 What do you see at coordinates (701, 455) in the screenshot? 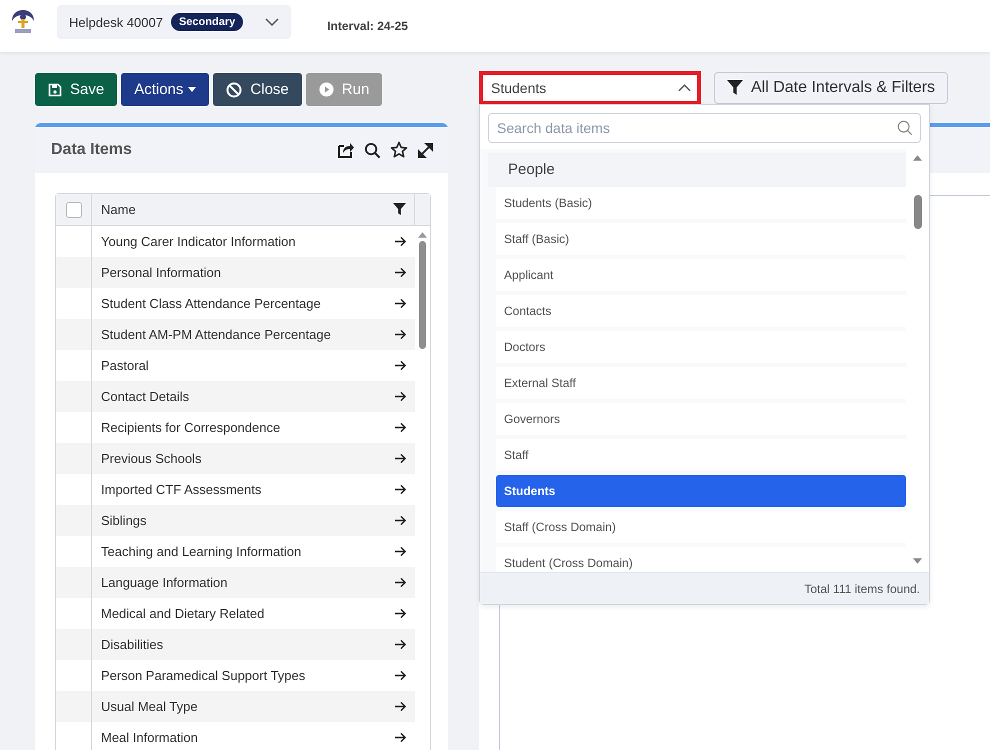
I see `dropdown-option: Staff` at bounding box center [701, 455].